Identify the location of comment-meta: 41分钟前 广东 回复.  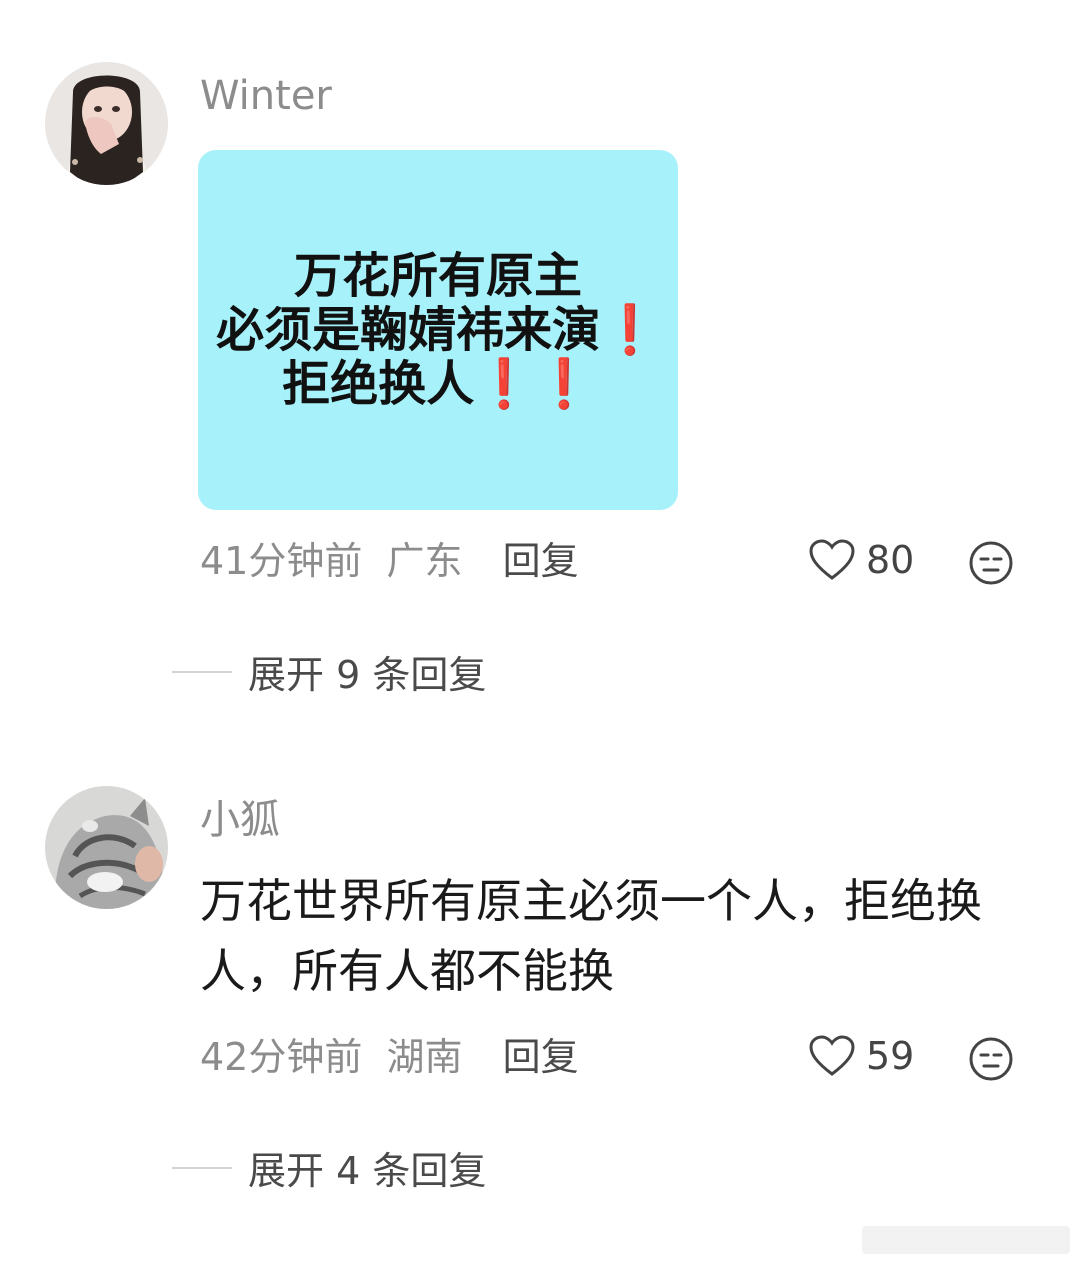
(389, 561).